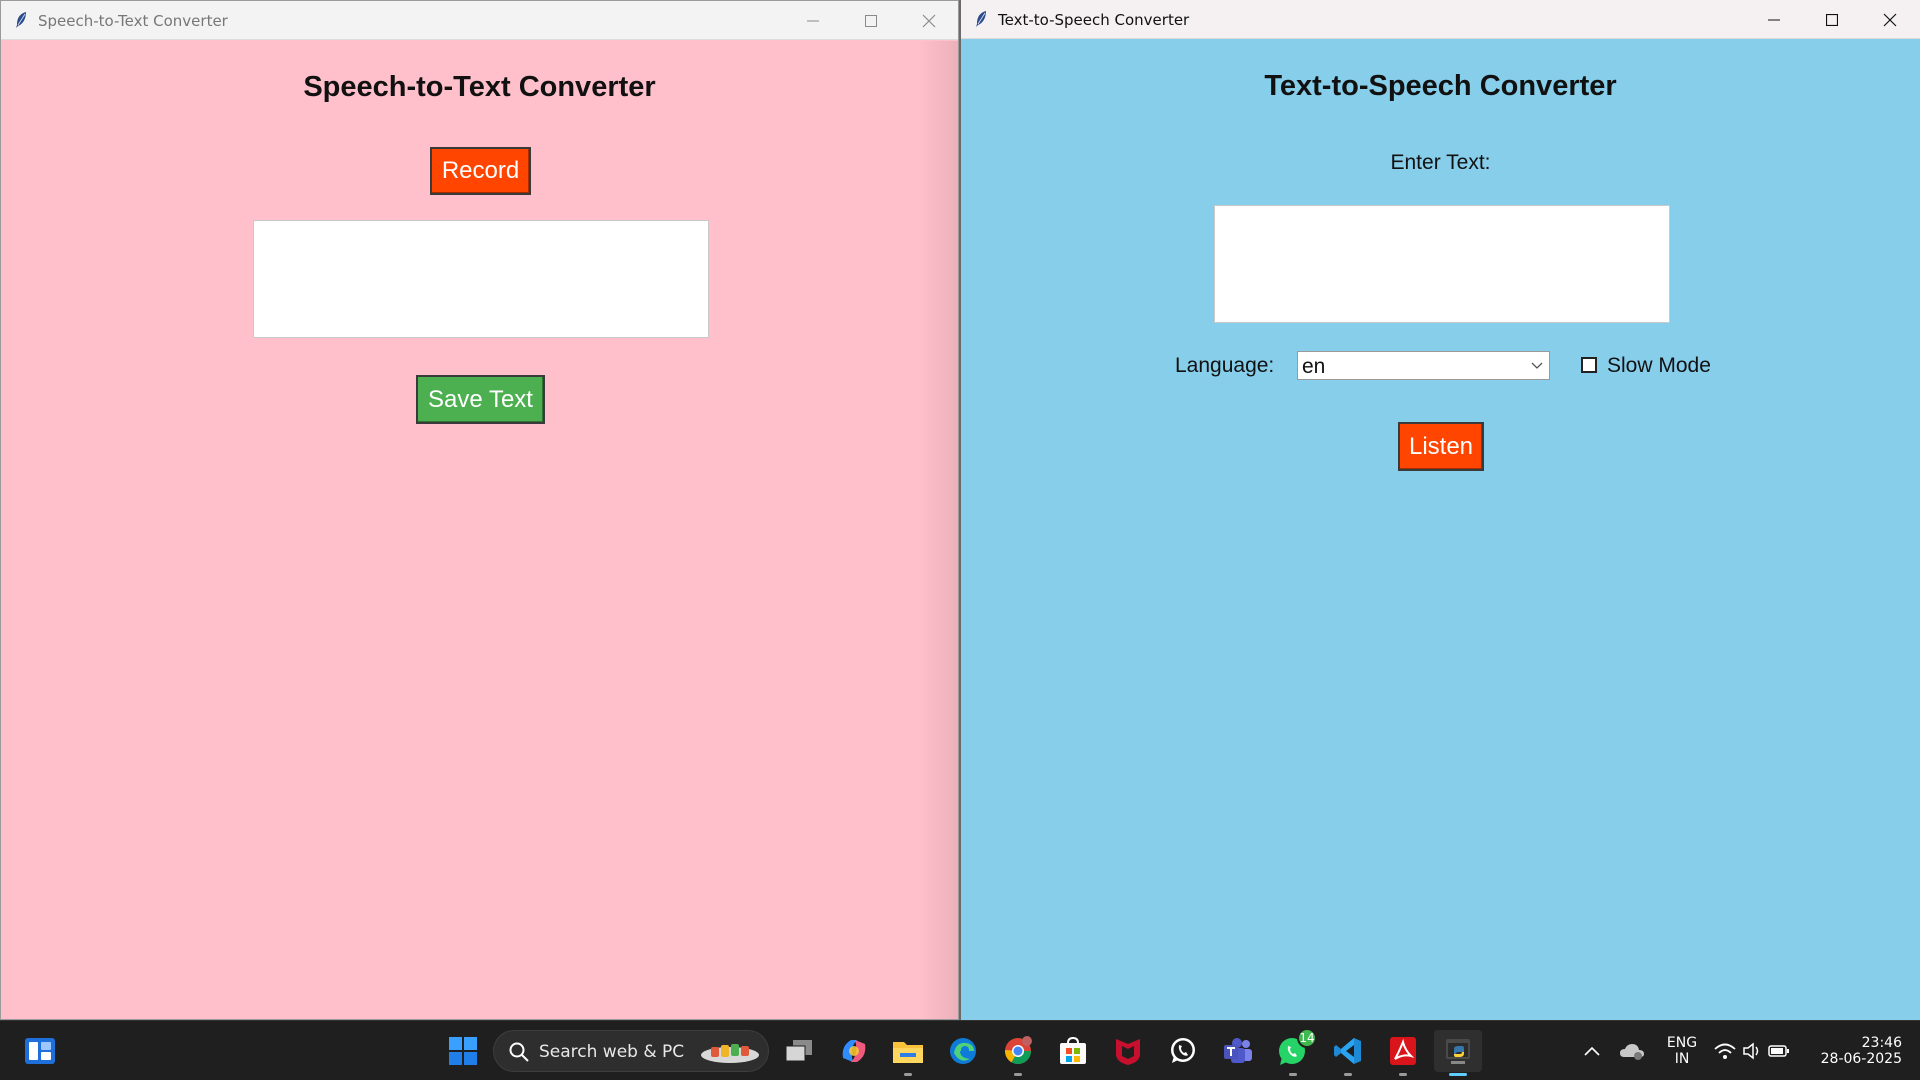  I want to click on mcafee-button, so click(1128, 1051).